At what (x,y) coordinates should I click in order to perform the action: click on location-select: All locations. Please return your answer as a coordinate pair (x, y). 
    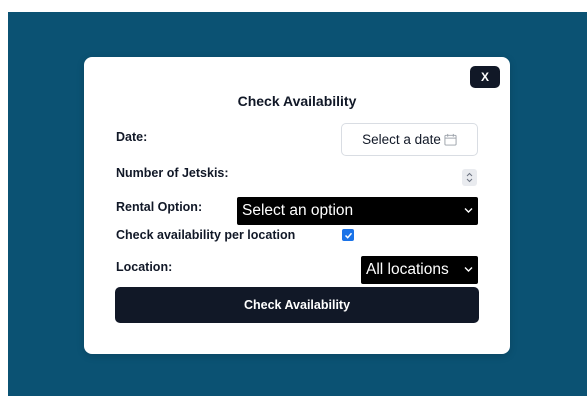
    Looking at the image, I should click on (419, 270).